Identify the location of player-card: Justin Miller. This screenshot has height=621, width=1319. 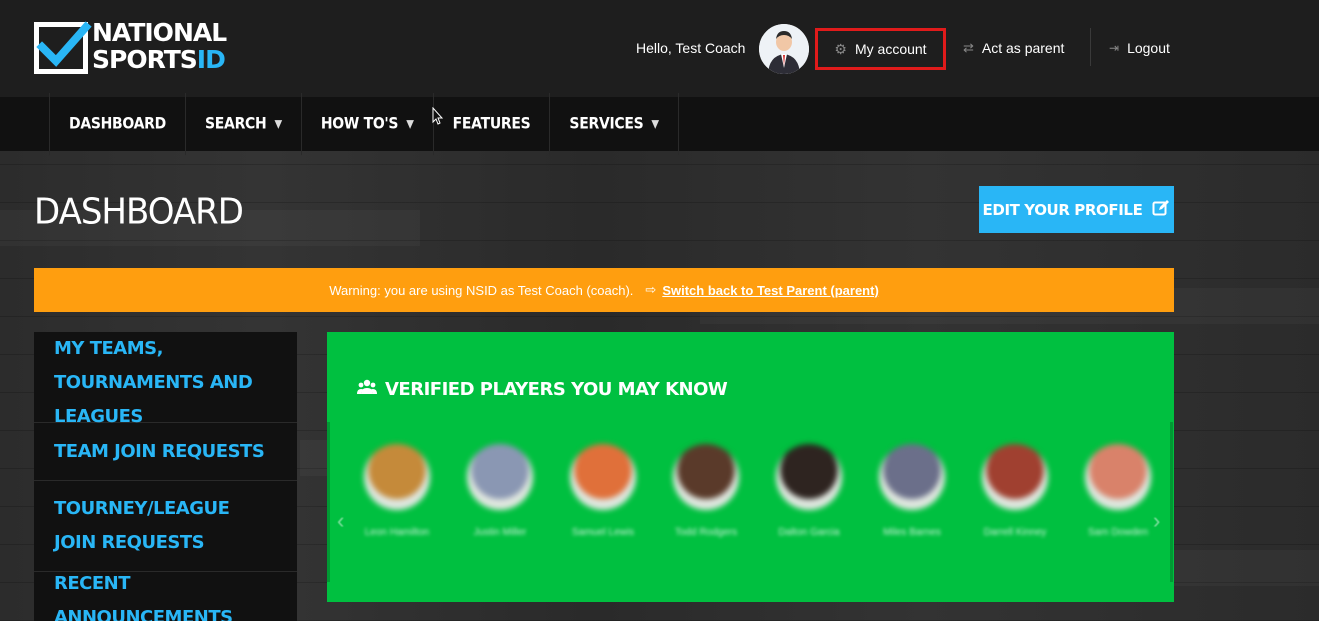
(500, 492).